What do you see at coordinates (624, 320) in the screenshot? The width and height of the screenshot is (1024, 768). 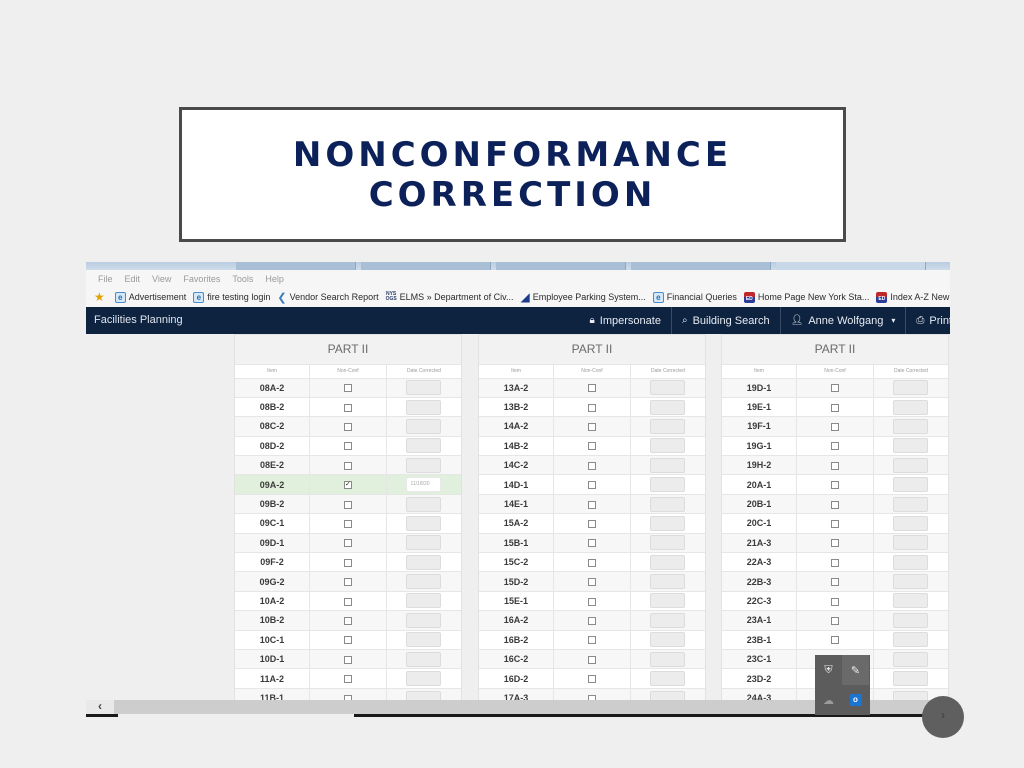 I see `impersonate-button: 🔒︎ Impersonate` at bounding box center [624, 320].